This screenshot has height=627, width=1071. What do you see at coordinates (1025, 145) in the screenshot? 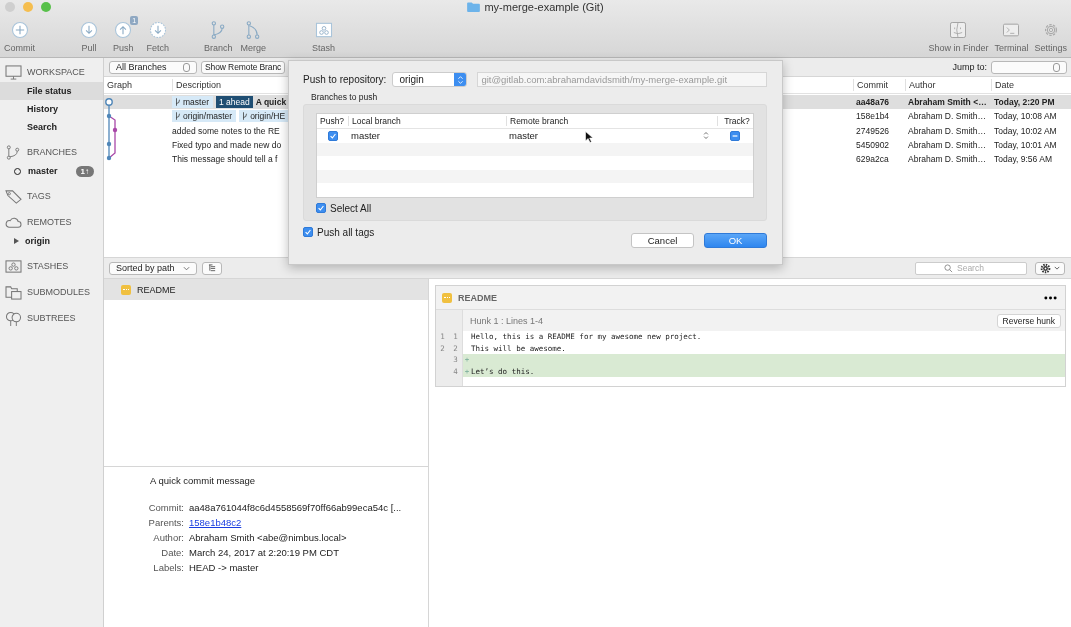
I see `commit-date: Today, 10:01 AM` at bounding box center [1025, 145].